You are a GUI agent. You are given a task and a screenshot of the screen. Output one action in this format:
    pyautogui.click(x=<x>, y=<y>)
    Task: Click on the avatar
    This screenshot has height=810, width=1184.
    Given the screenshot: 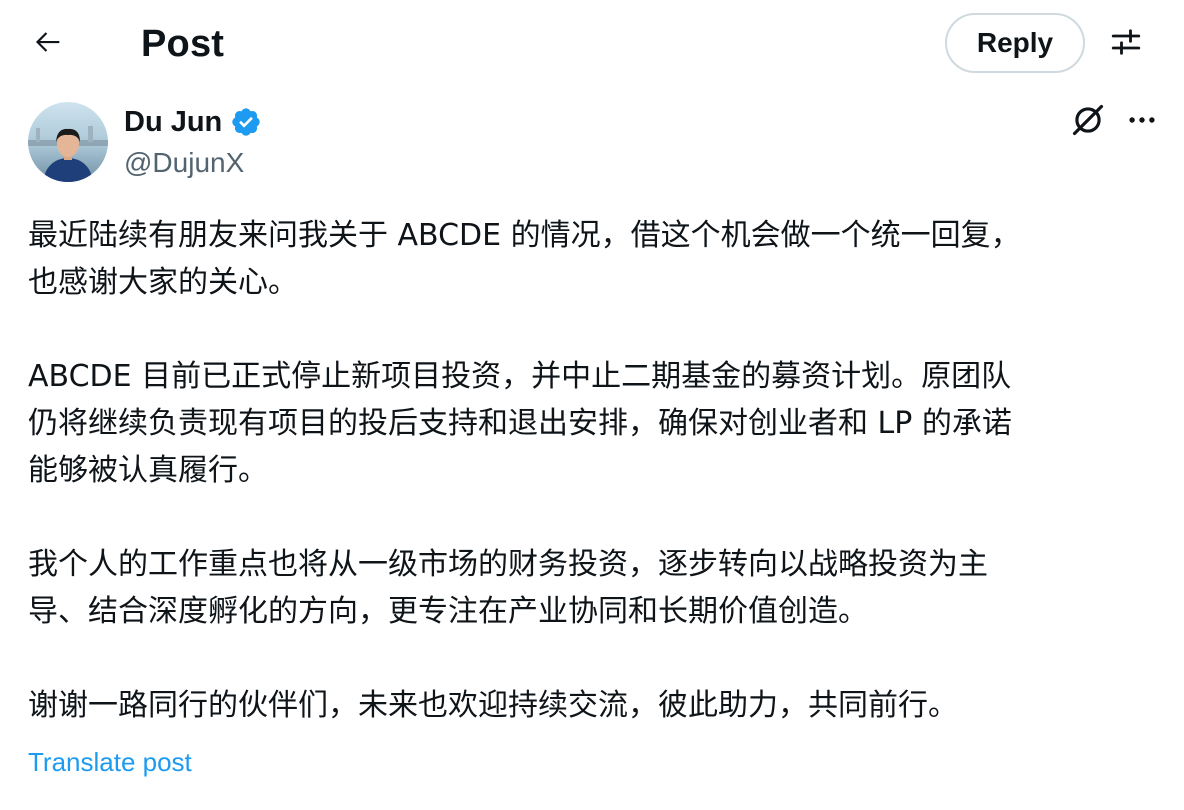 What is the action you would take?
    pyautogui.click(x=68, y=142)
    